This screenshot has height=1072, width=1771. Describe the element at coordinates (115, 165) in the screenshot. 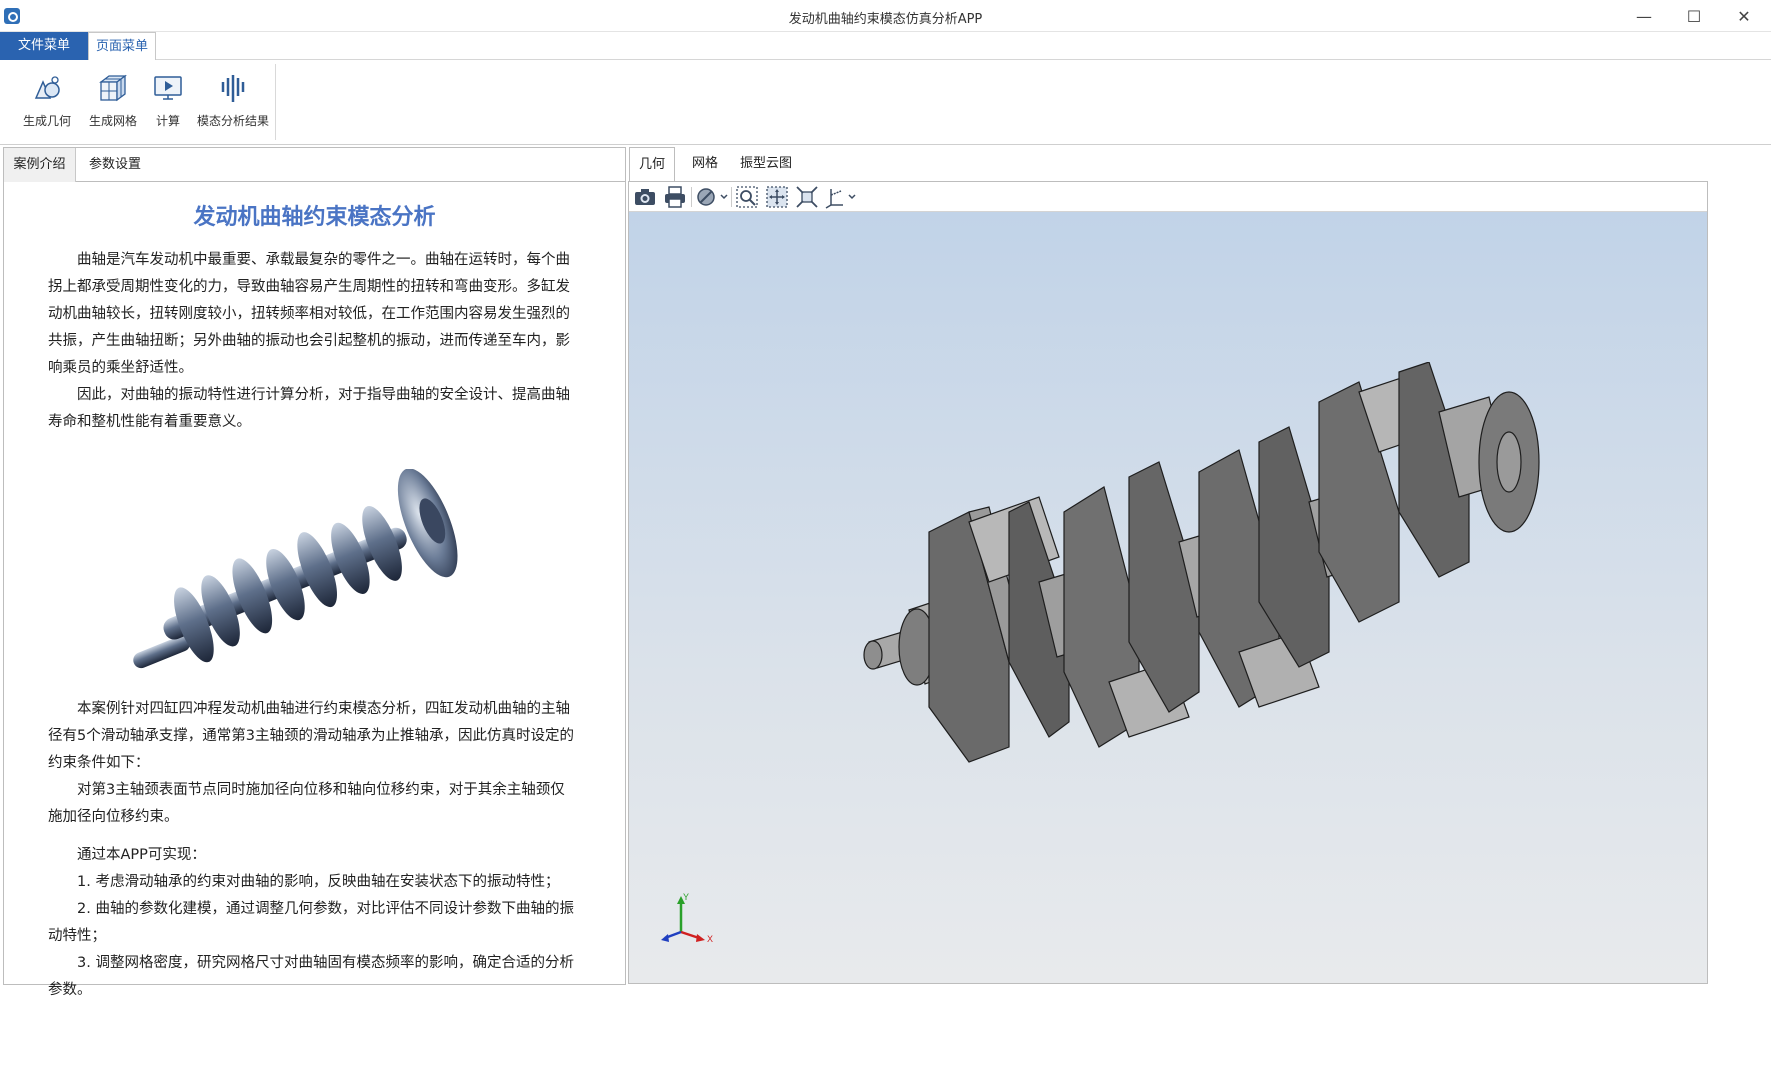

I see `tab-parameters: 参数设置` at that location.